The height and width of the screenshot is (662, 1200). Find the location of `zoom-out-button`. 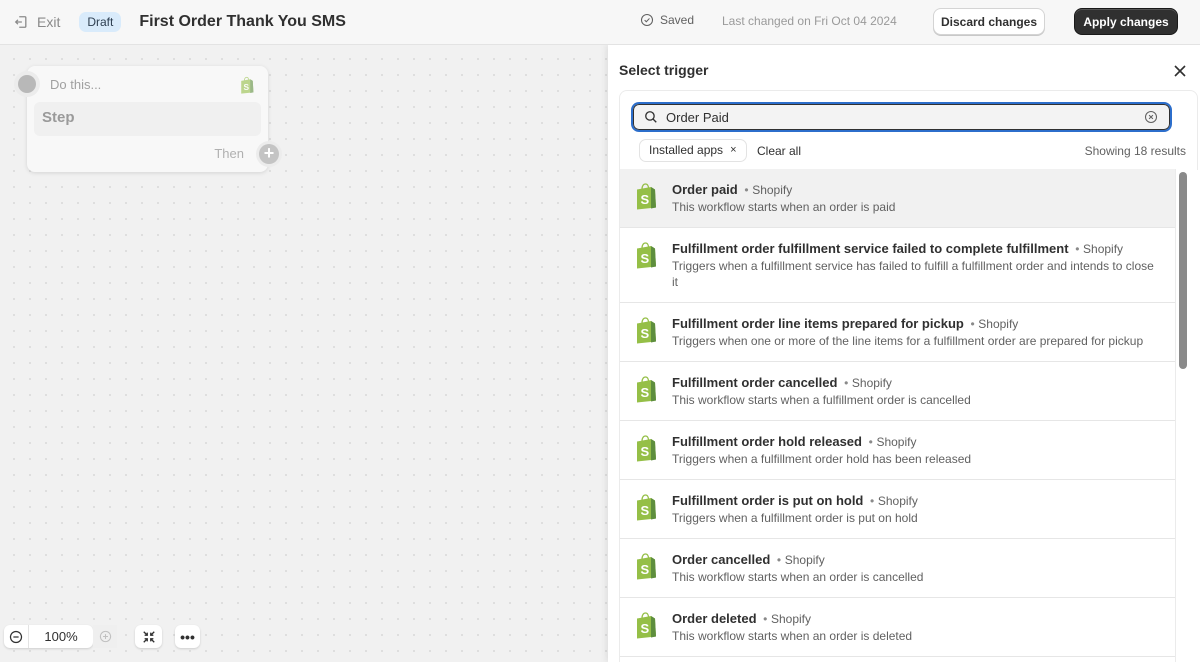

zoom-out-button is located at coordinates (16, 636).